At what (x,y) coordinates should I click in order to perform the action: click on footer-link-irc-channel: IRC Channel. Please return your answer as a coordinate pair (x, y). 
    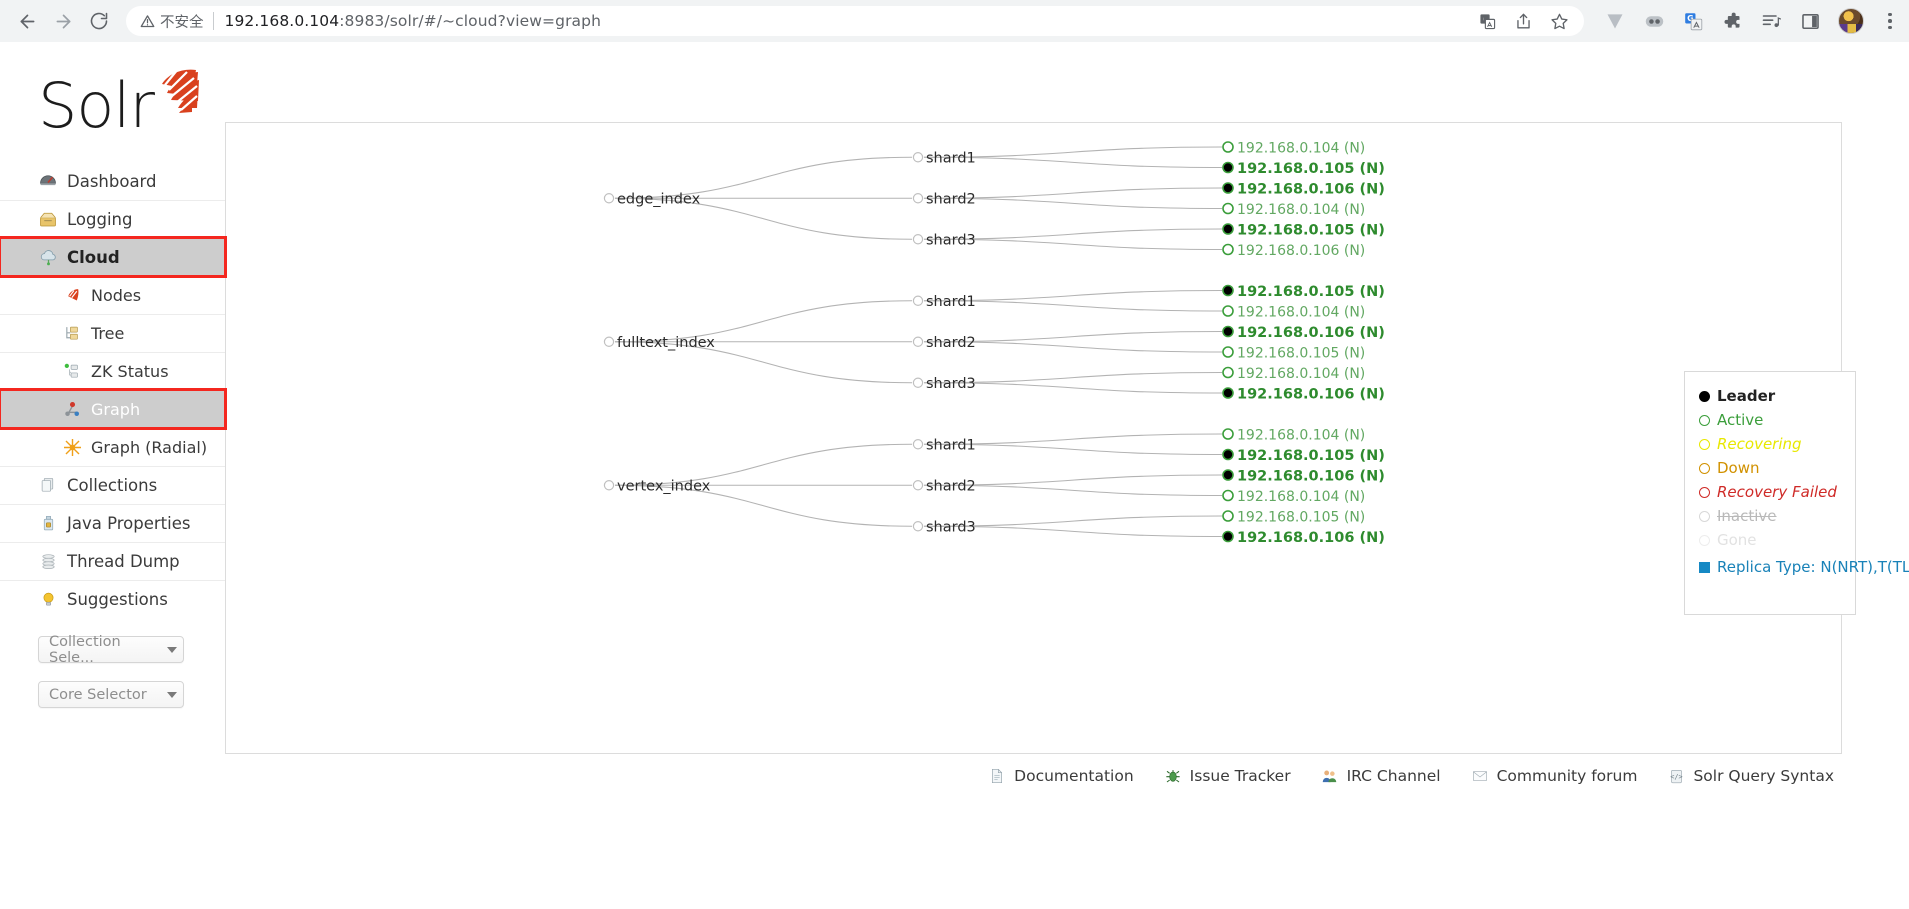
    Looking at the image, I should click on (1381, 776).